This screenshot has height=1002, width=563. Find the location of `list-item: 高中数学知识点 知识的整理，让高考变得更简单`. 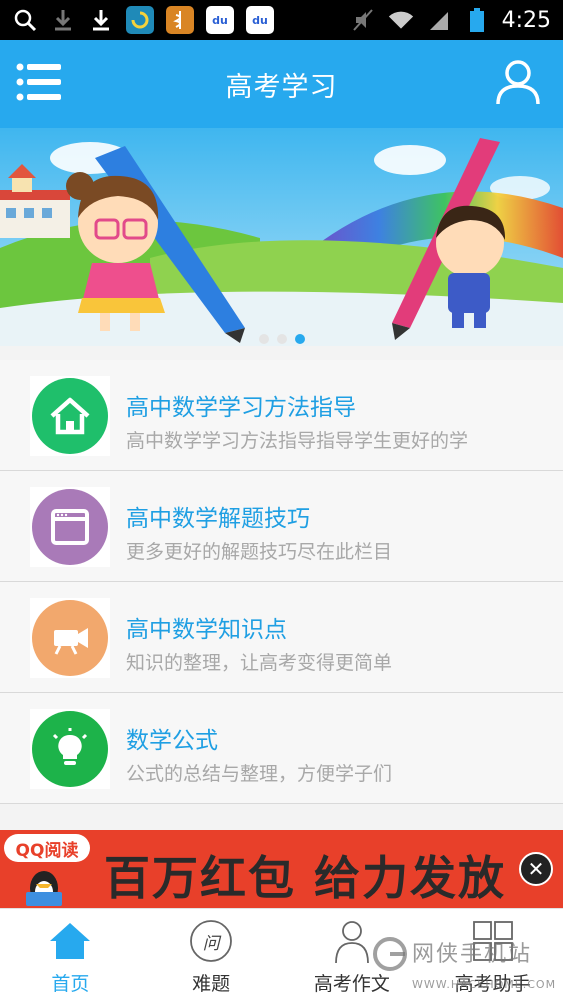

list-item: 高中数学知识点 知识的整理，让高考变得更简单 is located at coordinates (281, 637).